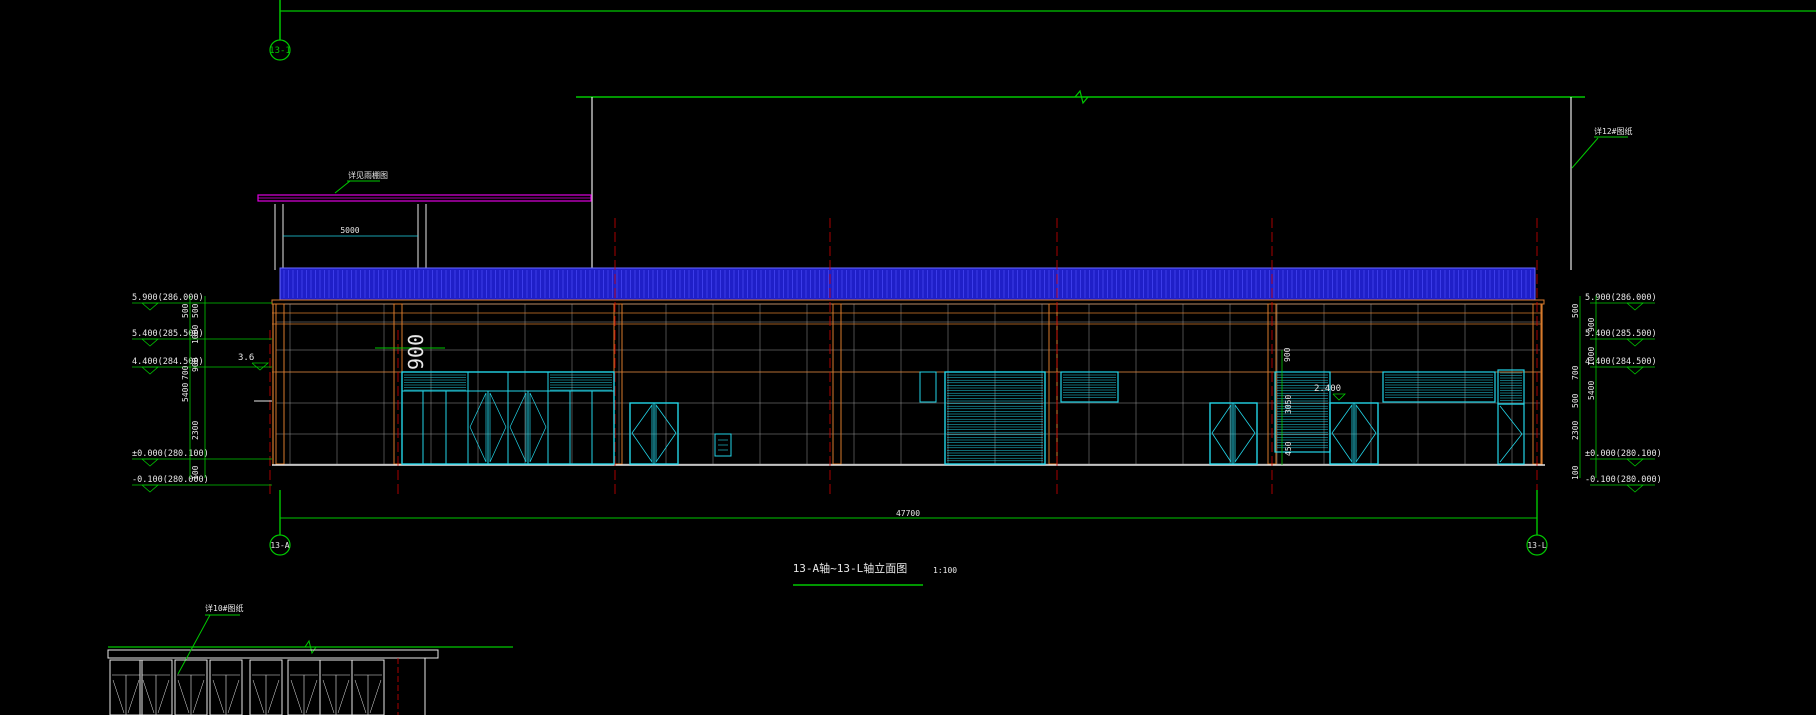  What do you see at coordinates (279, 545) in the screenshot?
I see `grid-label-13-A: 13-A` at bounding box center [279, 545].